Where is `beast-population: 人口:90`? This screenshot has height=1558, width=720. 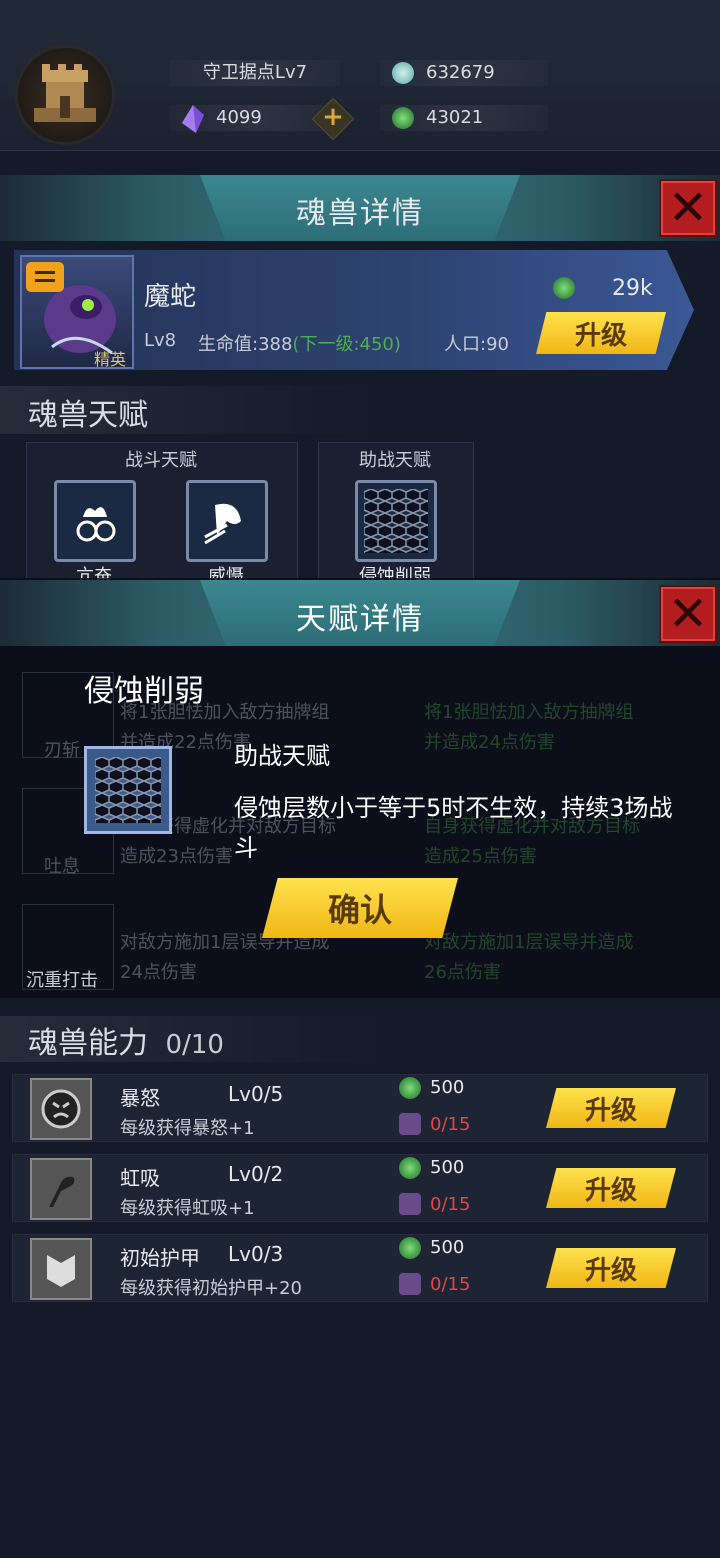 beast-population: 人口:90 is located at coordinates (476, 344).